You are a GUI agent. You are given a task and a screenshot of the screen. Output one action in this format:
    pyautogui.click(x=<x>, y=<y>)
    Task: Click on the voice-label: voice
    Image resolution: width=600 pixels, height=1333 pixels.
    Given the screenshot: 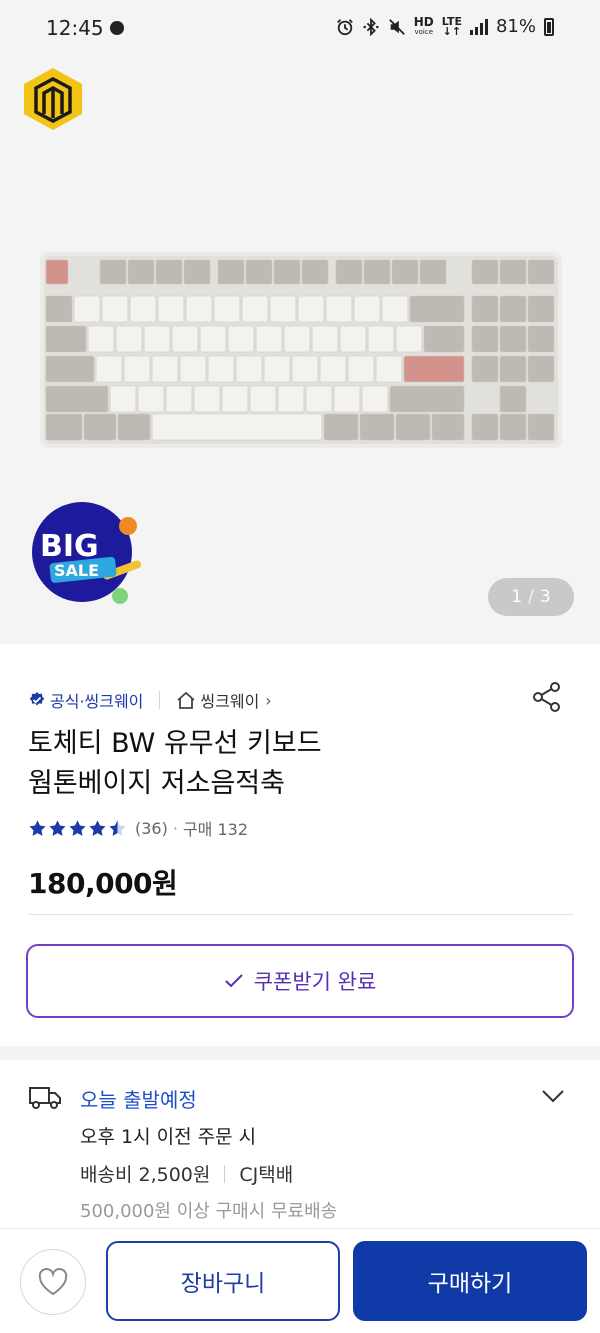 What is the action you would take?
    pyautogui.click(x=424, y=31)
    